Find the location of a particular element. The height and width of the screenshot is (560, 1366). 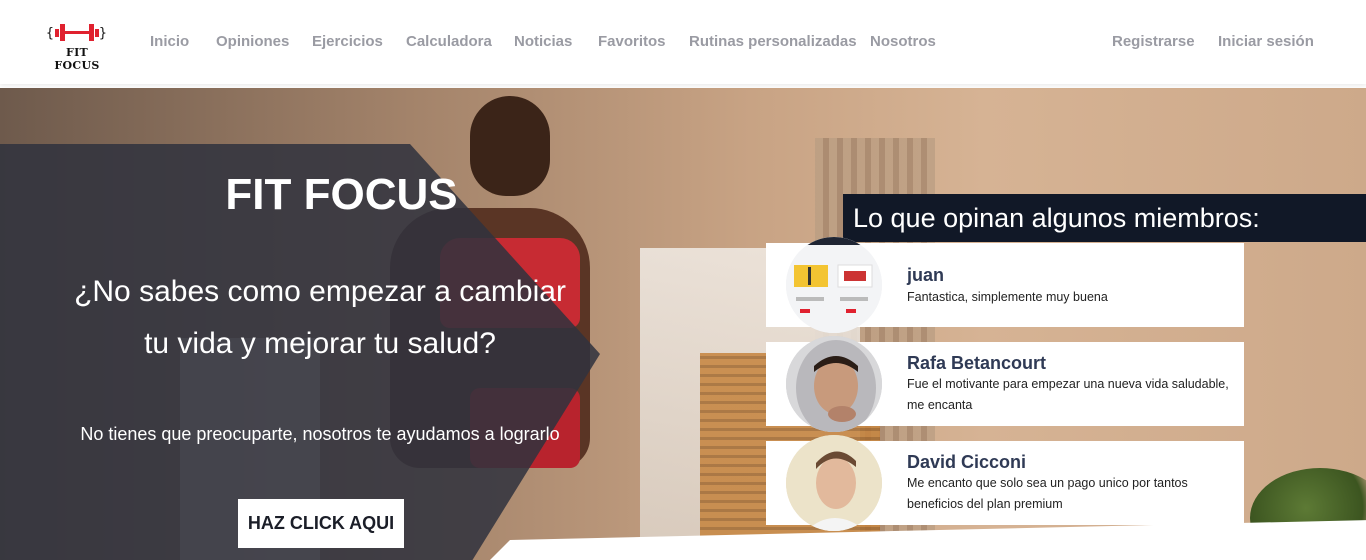

hero-question-line-1: ¿No sabes como empezar a cambiar is located at coordinates (320, 291).